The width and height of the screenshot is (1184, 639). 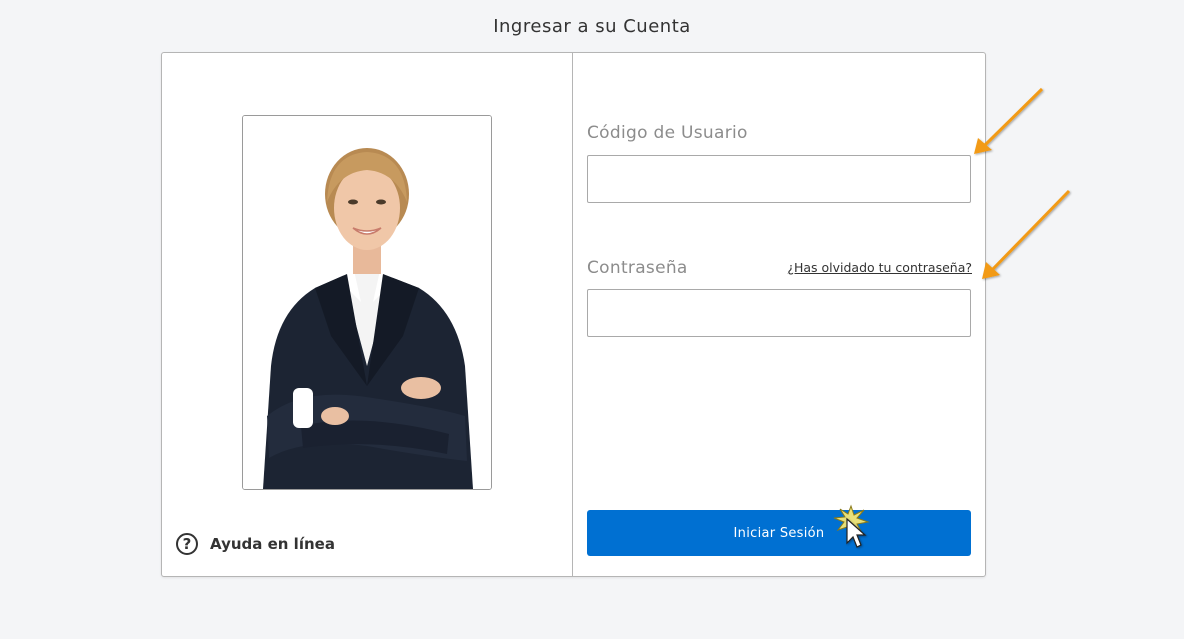 I want to click on login-button: Iniciar Sesión, so click(x=779, y=533).